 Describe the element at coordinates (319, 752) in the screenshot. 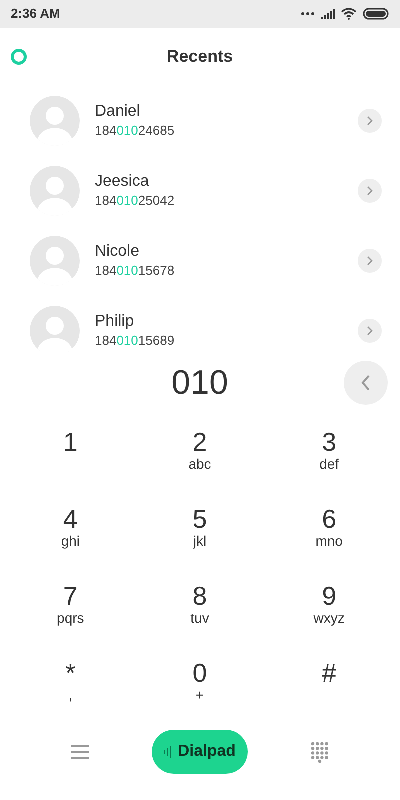

I see `keypad-icon` at that location.